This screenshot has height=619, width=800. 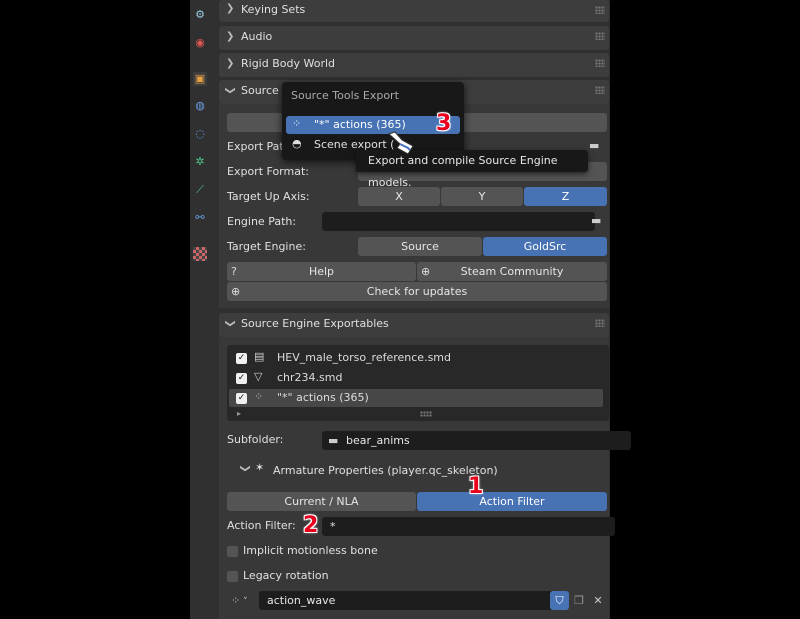 What do you see at coordinates (418, 378) in the screenshot?
I see `list-item: ✓ ▽ chr234.smd` at bounding box center [418, 378].